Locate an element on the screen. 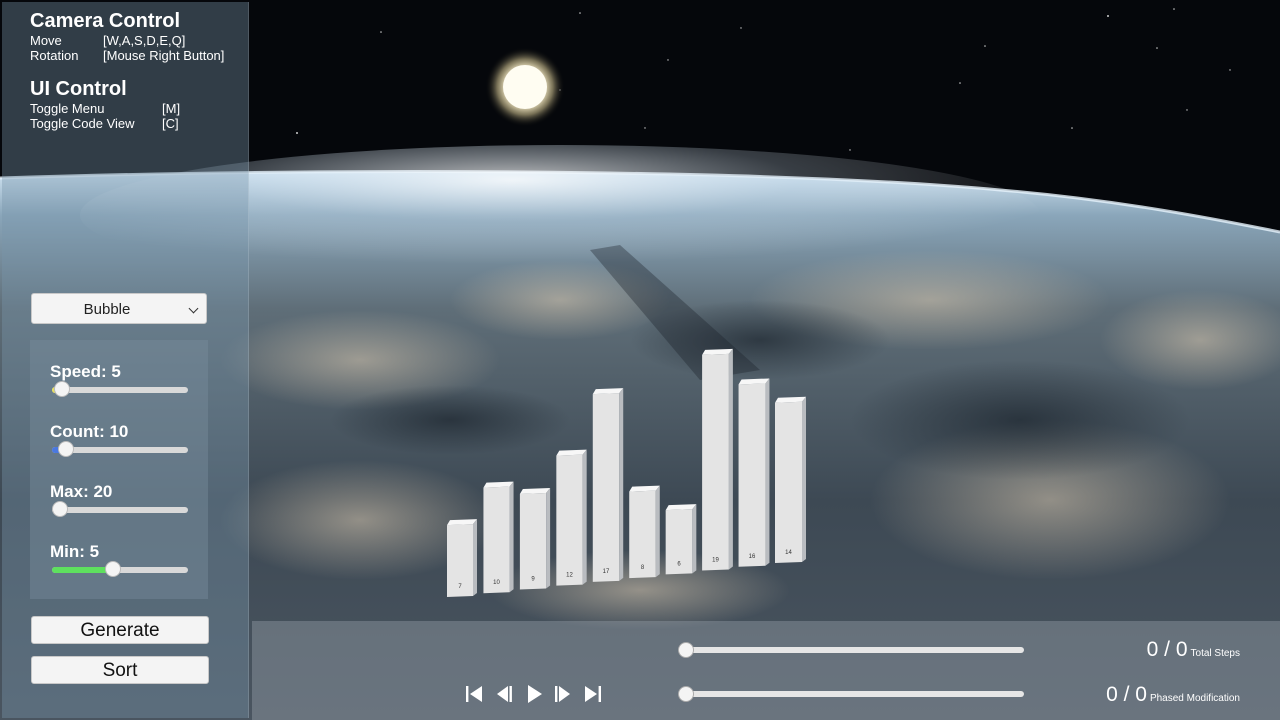  move-keys: [W,A,S,D,E,Q] is located at coordinates (144, 40).